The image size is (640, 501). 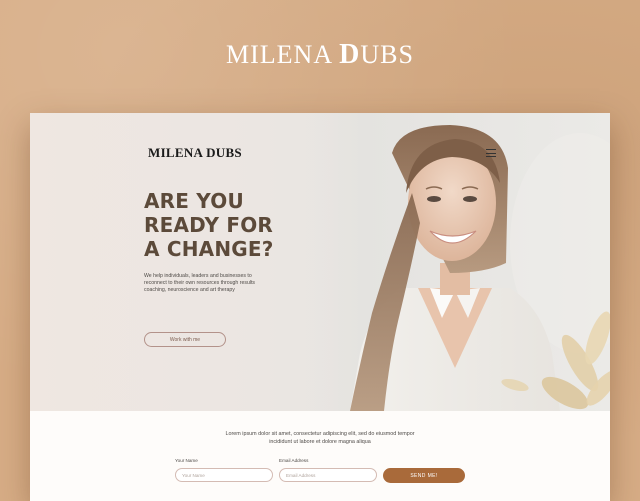 What do you see at coordinates (328, 475) in the screenshot?
I see `email-input` at bounding box center [328, 475].